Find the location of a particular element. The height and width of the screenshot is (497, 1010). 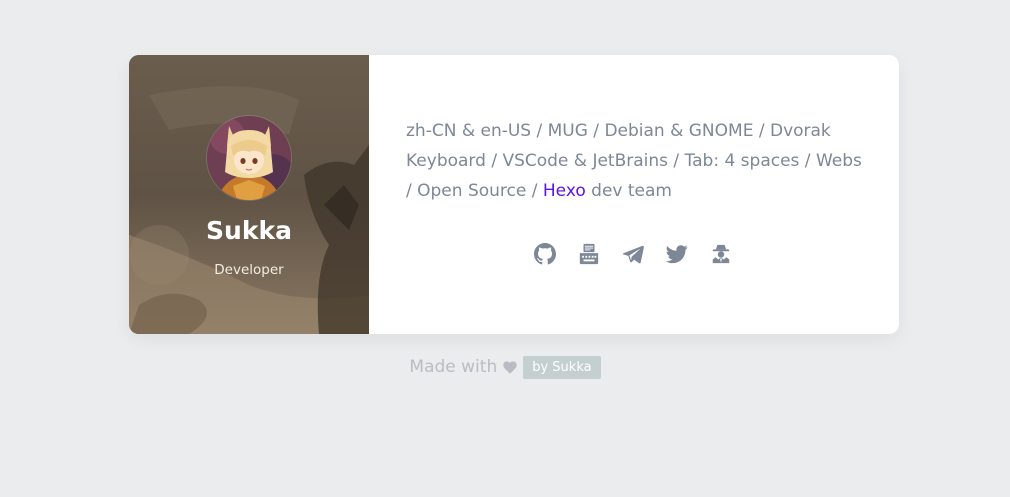

bio-text-tail: dev team is located at coordinates (628, 191).